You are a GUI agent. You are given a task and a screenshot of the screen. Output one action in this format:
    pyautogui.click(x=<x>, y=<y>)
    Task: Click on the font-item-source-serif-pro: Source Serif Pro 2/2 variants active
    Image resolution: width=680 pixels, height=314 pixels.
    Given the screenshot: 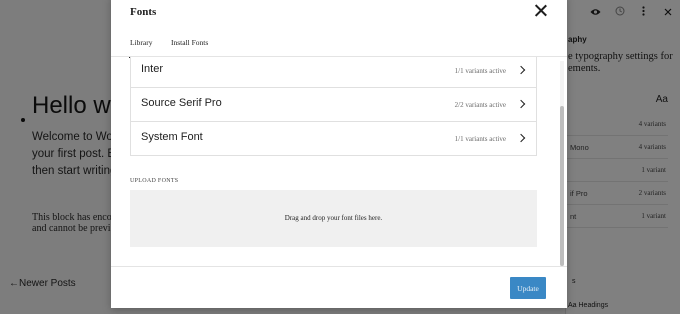 What is the action you would take?
    pyautogui.click(x=333, y=104)
    